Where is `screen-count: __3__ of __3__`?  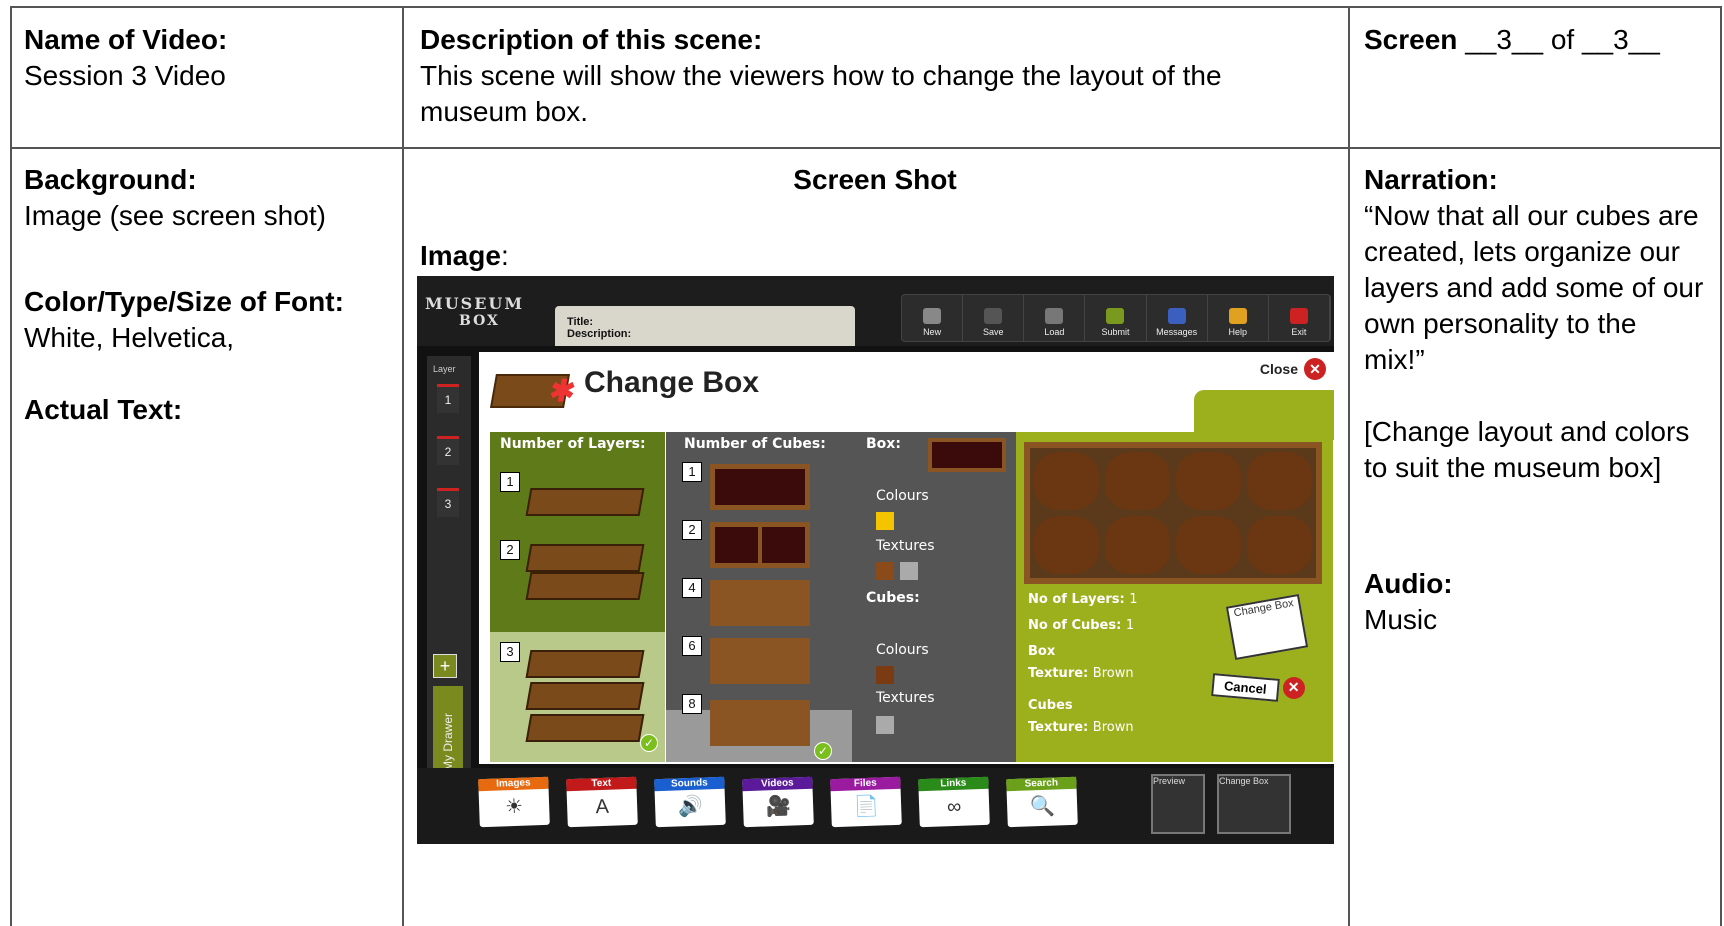 screen-count: __3__ of __3__ is located at coordinates (1562, 39).